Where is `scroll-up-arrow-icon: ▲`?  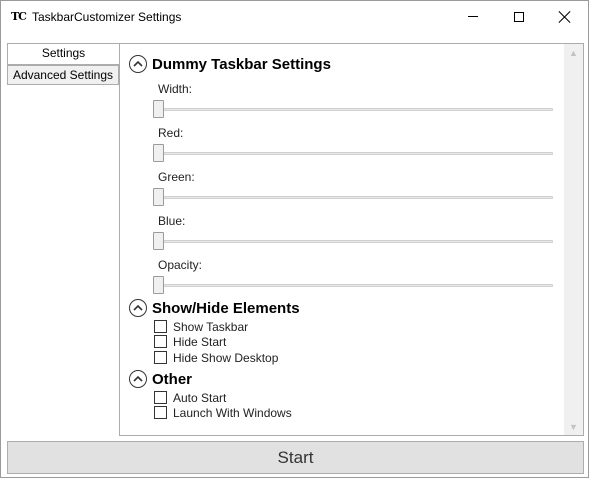
scroll-up-arrow-icon: ▲ is located at coordinates (573, 52).